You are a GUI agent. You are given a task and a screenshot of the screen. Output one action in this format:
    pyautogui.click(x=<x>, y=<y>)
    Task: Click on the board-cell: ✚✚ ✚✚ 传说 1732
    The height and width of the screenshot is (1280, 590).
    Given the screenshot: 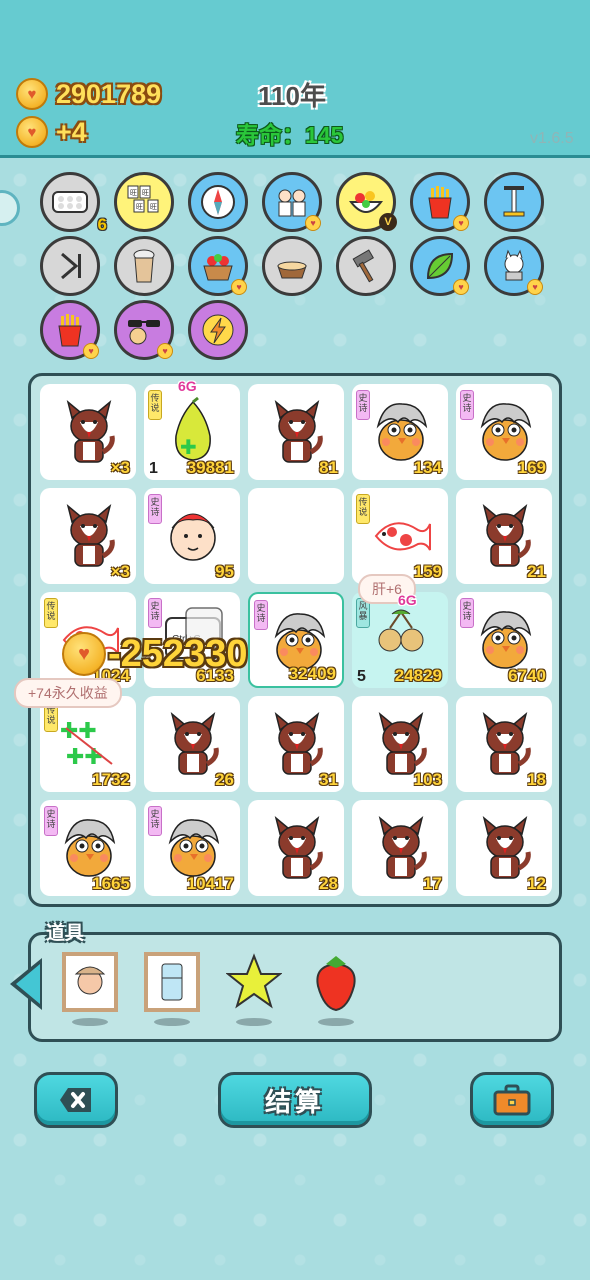 What is the action you would take?
    pyautogui.click(x=88, y=744)
    